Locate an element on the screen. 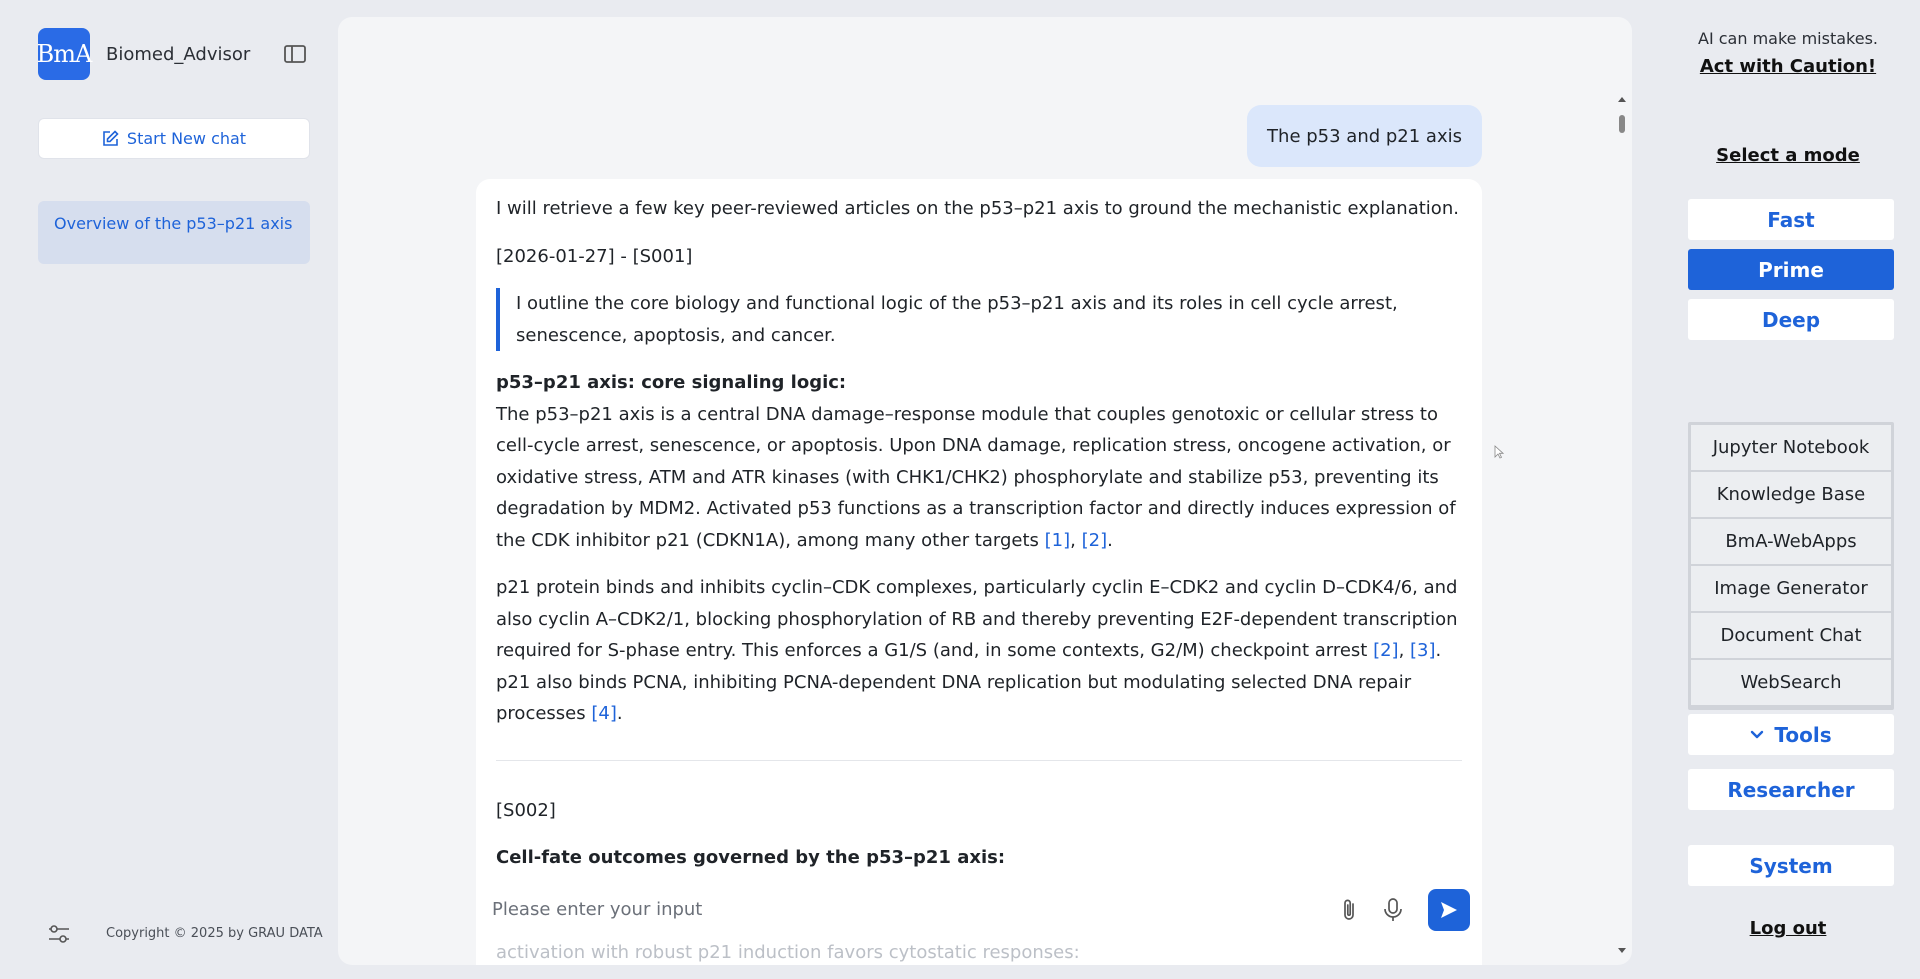 The height and width of the screenshot is (979, 1920). send-icon is located at coordinates (1449, 910).